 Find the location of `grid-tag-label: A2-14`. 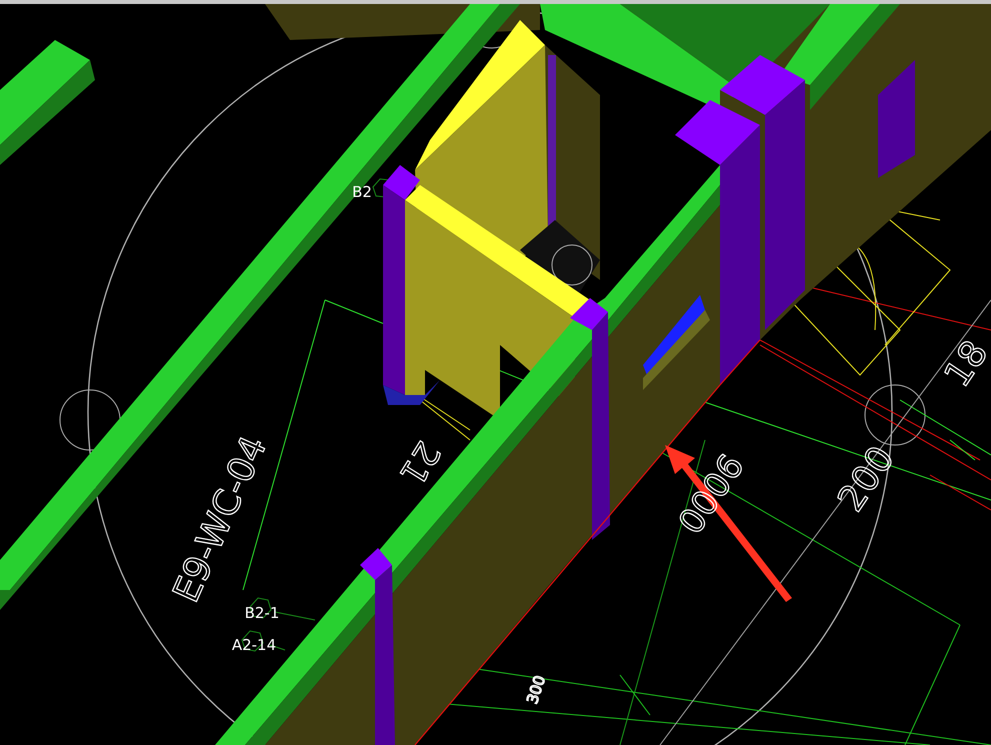

grid-tag-label: A2-14 is located at coordinates (254, 645).